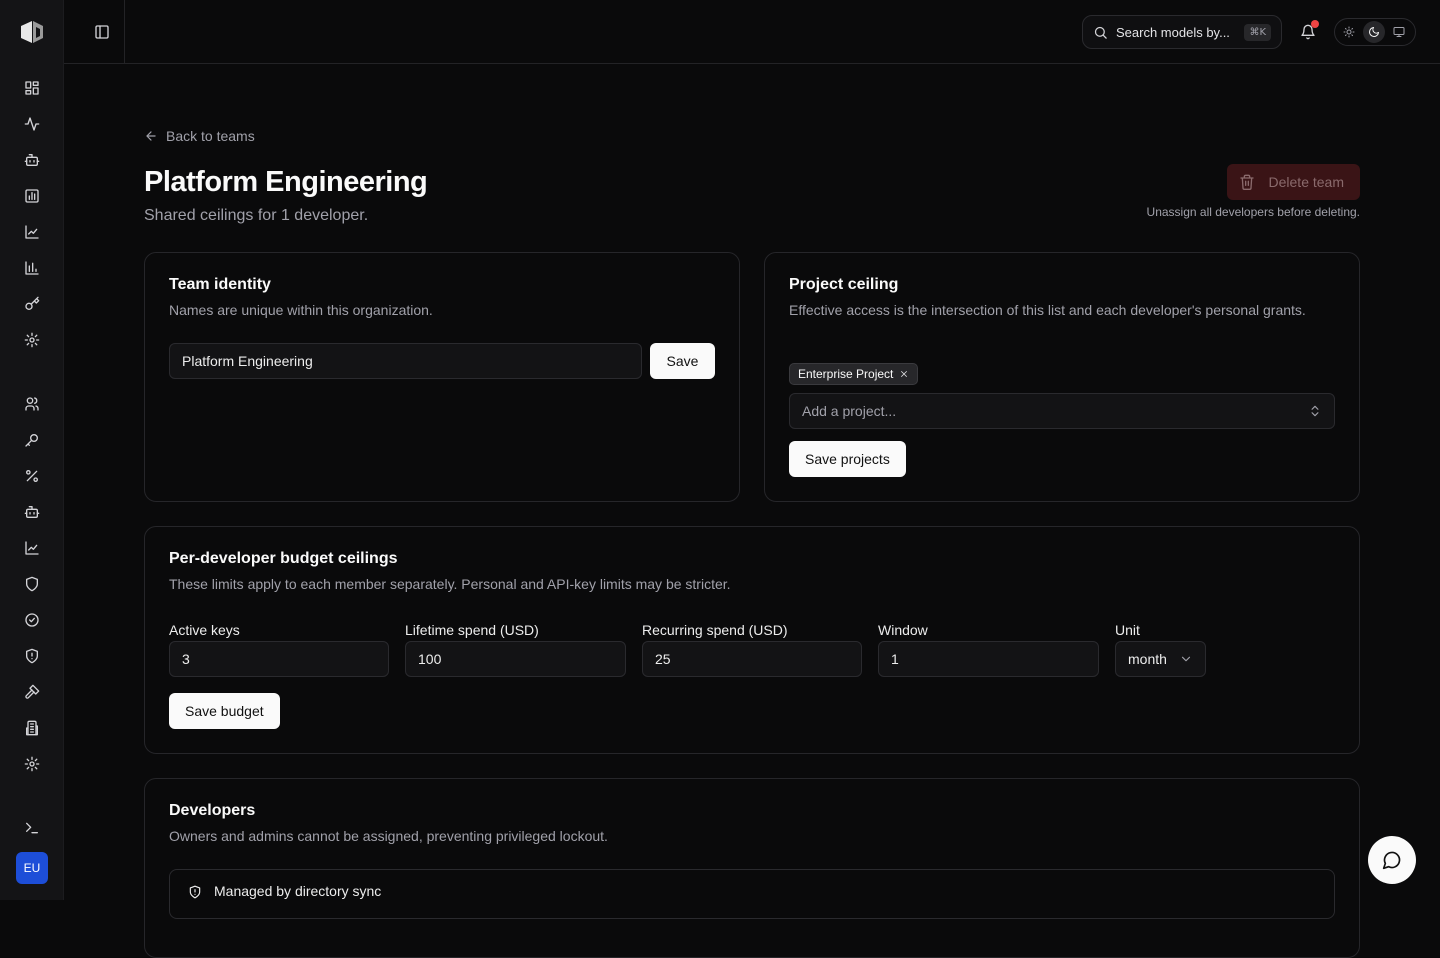 The image size is (1440, 958). Describe the element at coordinates (32, 868) in the screenshot. I see `avatar: EU` at that location.